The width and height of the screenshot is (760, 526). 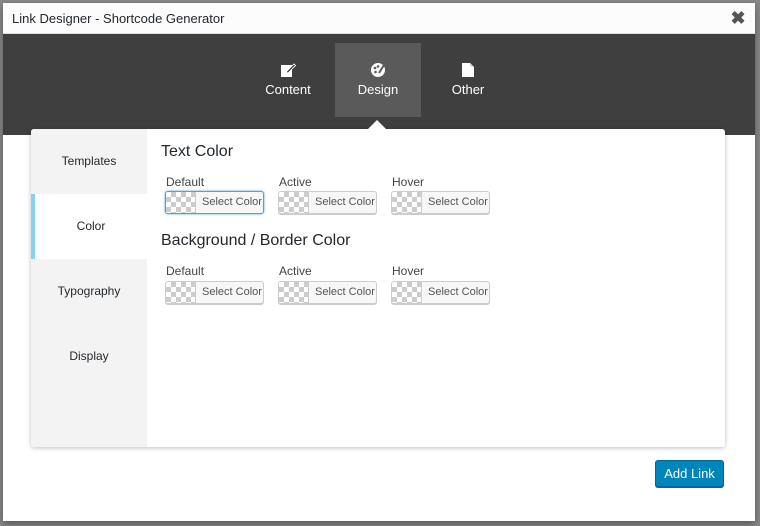 What do you see at coordinates (288, 70) in the screenshot?
I see `edit-icon` at bounding box center [288, 70].